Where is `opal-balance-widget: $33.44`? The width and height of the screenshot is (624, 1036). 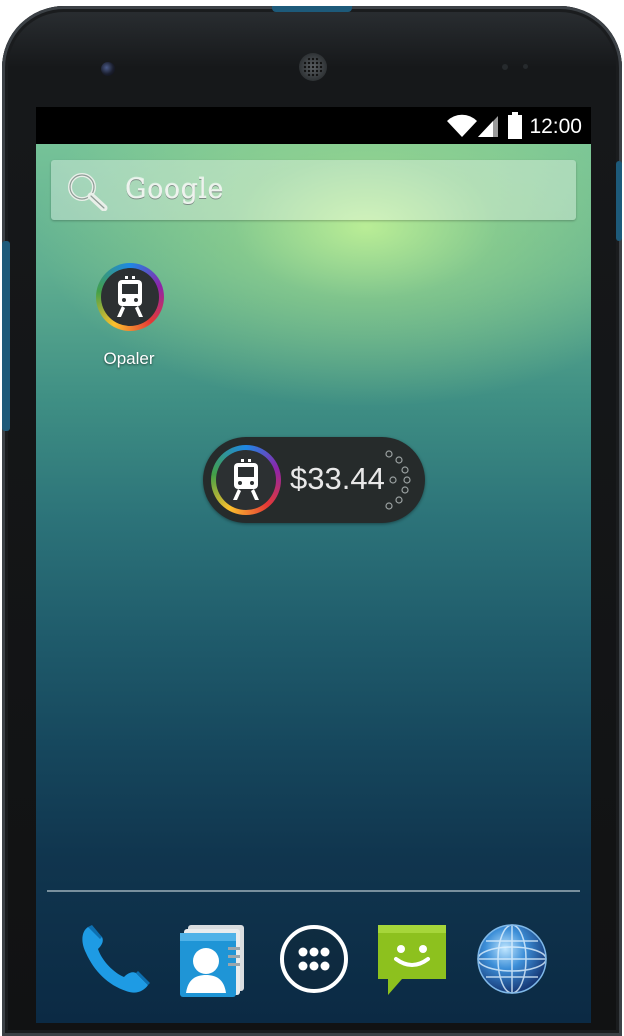 opal-balance-widget: $33.44 is located at coordinates (314, 480).